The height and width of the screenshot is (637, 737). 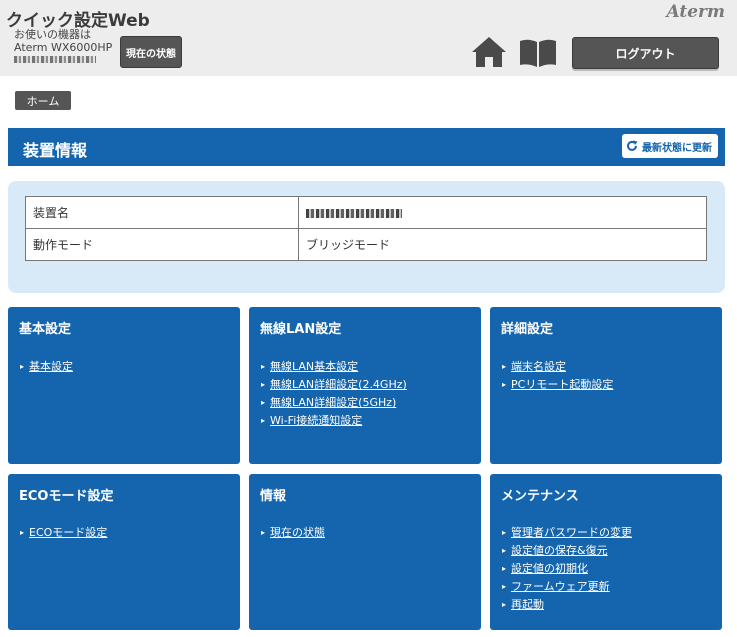 I want to click on list-item: Wi-Fi接続通知設定, so click(x=334, y=421).